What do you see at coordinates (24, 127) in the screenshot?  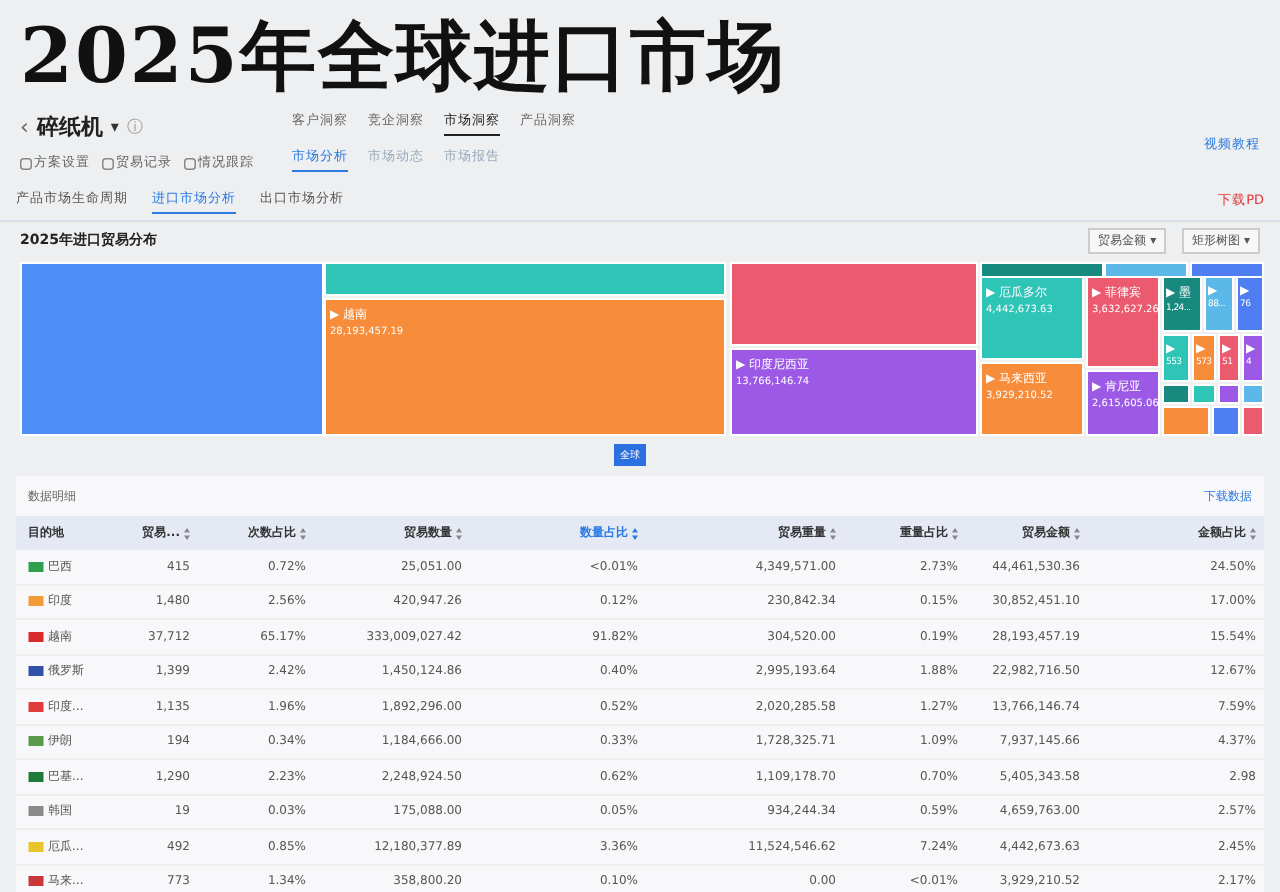 I see `back-icon: ‹` at bounding box center [24, 127].